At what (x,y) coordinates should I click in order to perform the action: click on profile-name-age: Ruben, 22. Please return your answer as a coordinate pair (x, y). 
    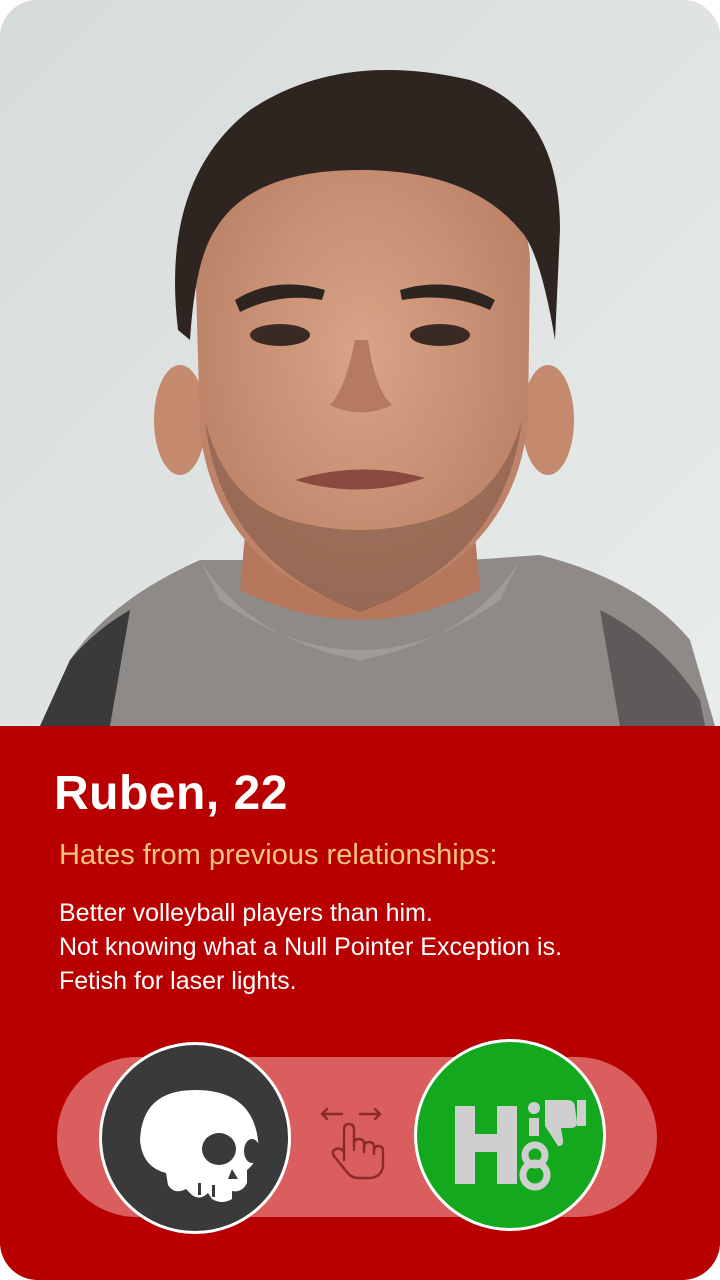
    Looking at the image, I should click on (171, 793).